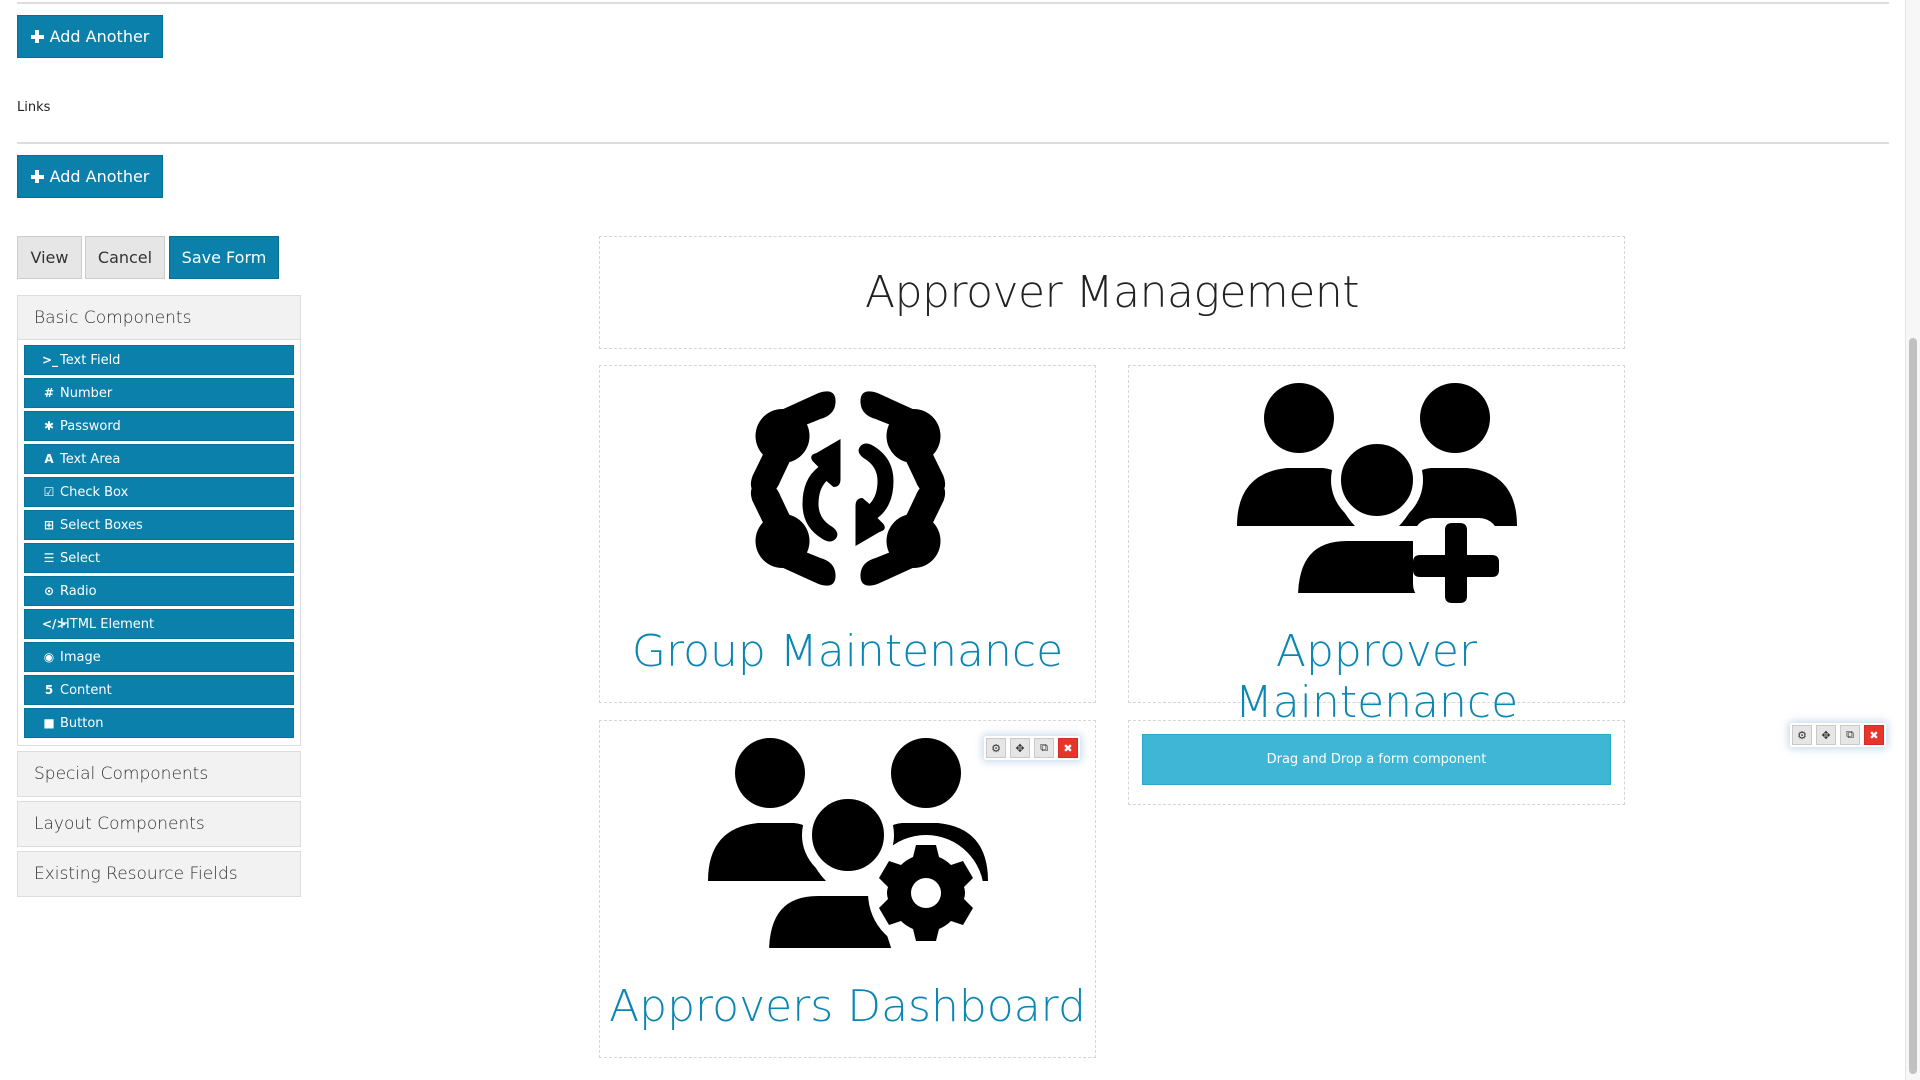  Describe the element at coordinates (159, 525) in the screenshot. I see `component-select-boxes: ⊞ Select Boxes` at that location.